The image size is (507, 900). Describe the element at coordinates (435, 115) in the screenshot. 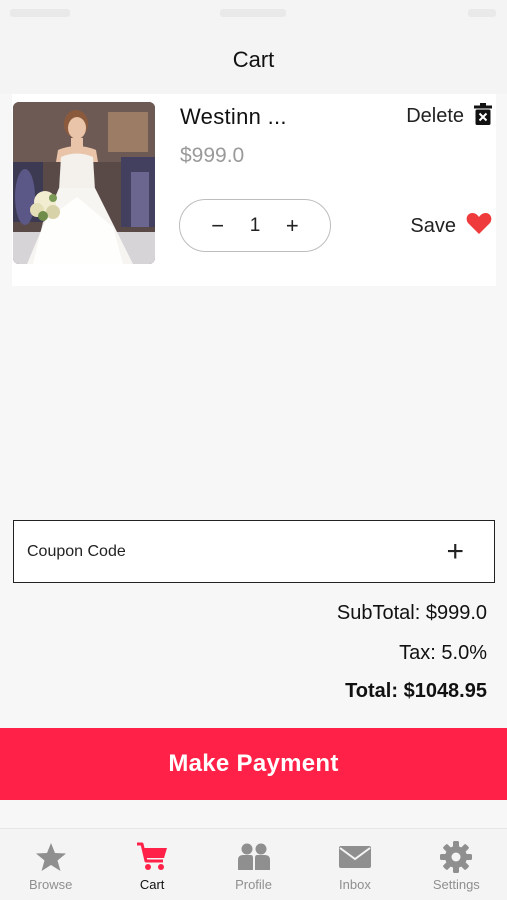

I see `delete-label: Delete` at that location.